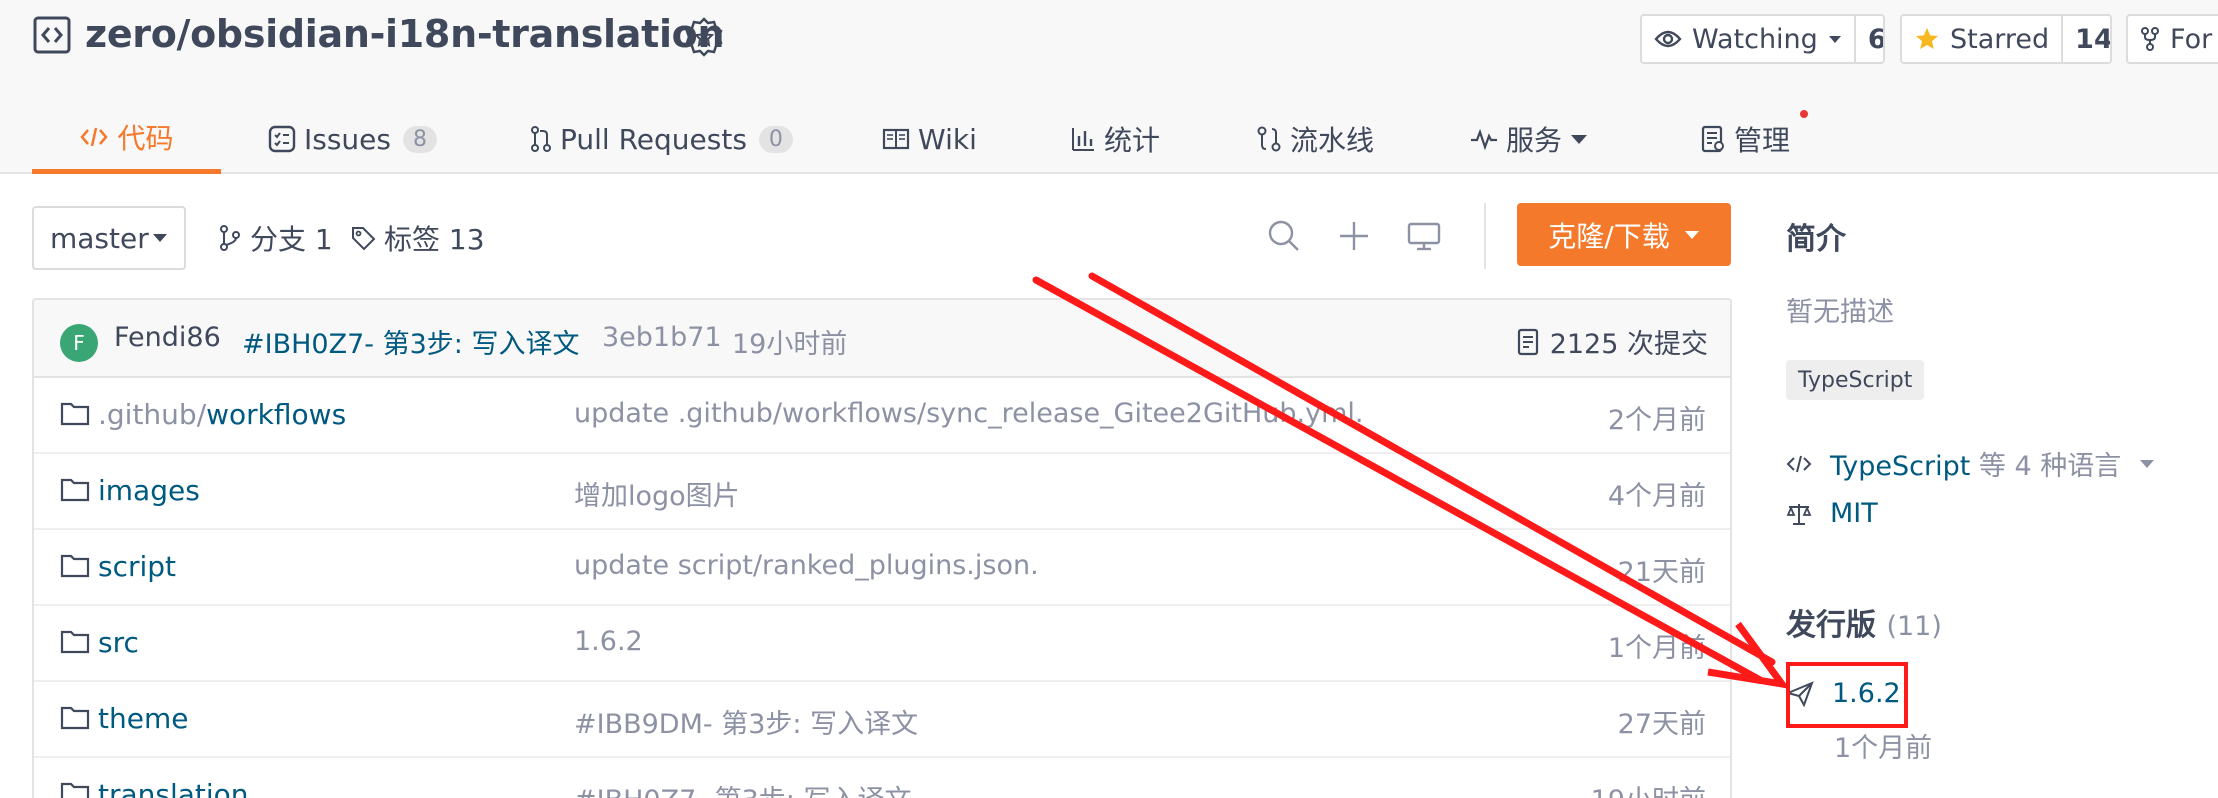 Image resolution: width=2218 pixels, height=798 pixels. I want to click on tab-issues: Issues 8, so click(352, 139).